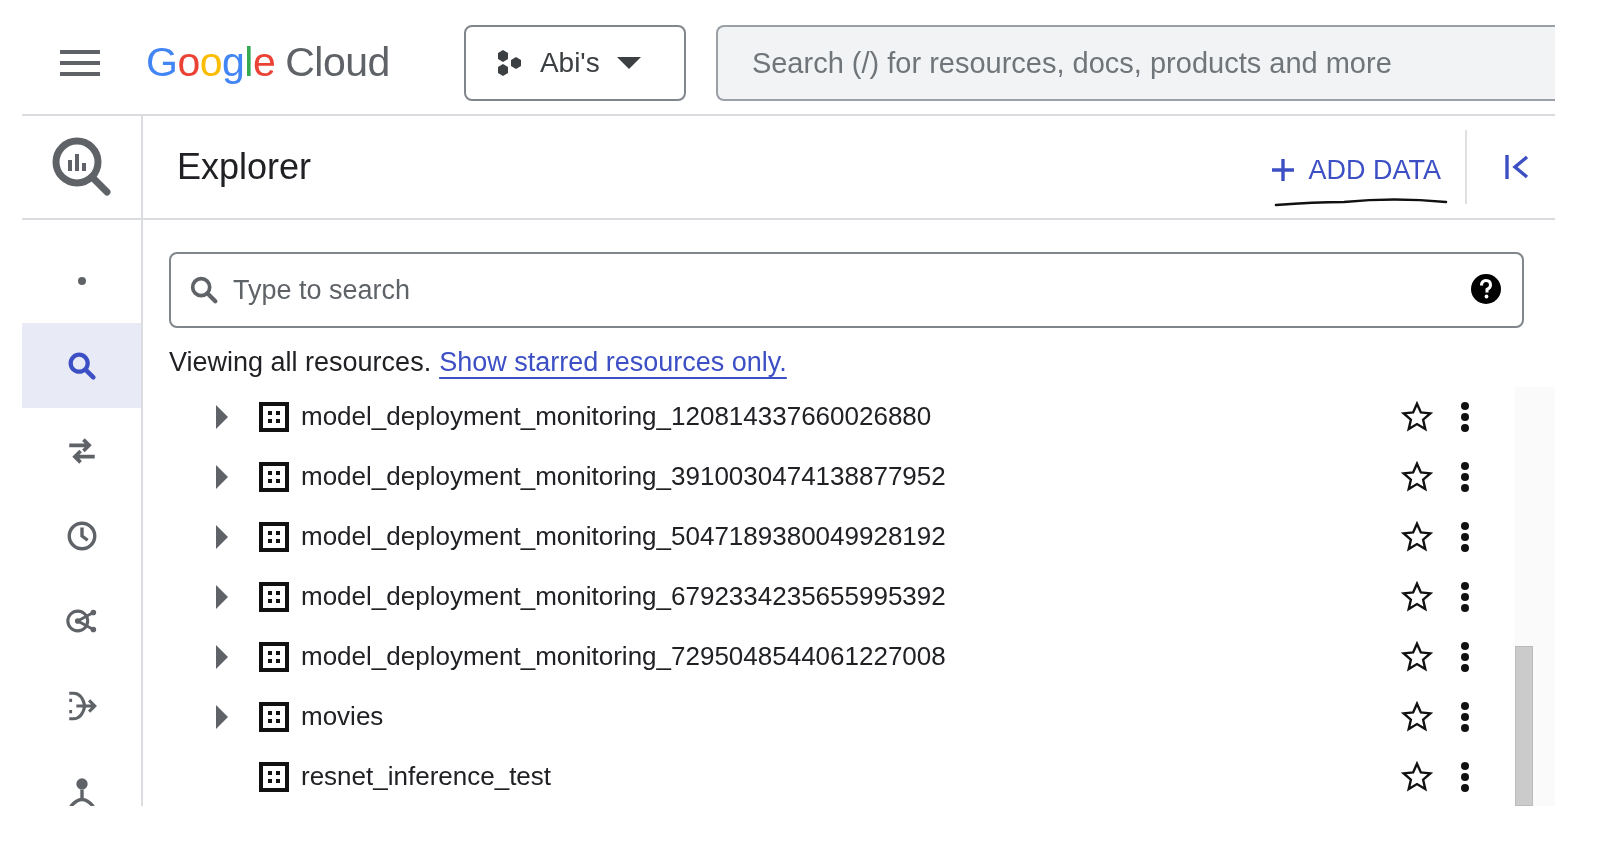 The width and height of the screenshot is (1600, 847). Describe the element at coordinates (624, 656) in the screenshot. I see `resource-name: model_deployment_monitoring_7295048544061227008` at that location.